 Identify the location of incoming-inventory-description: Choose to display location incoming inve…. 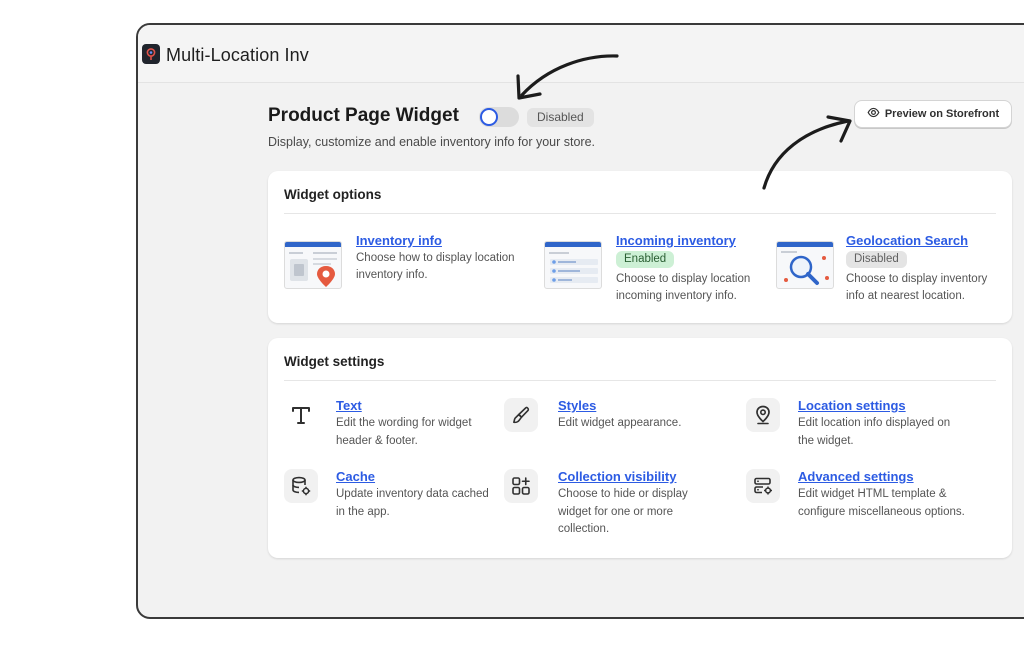
(683, 287).